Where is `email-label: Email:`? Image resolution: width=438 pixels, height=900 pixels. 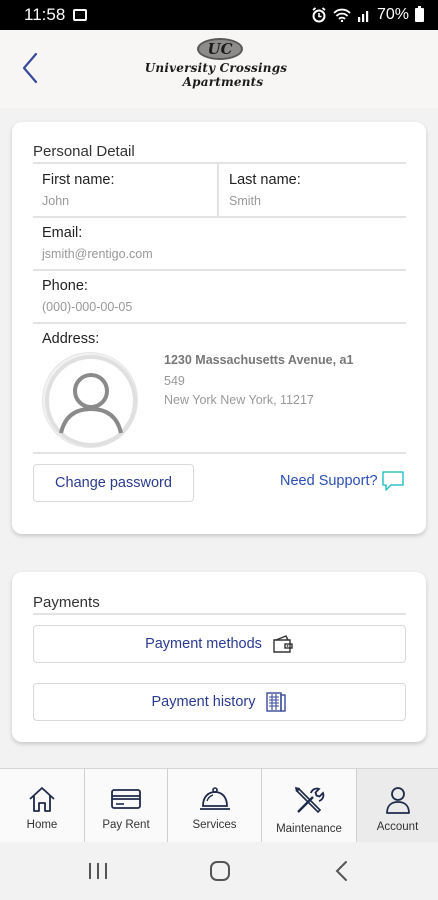 email-label: Email: is located at coordinates (62, 233).